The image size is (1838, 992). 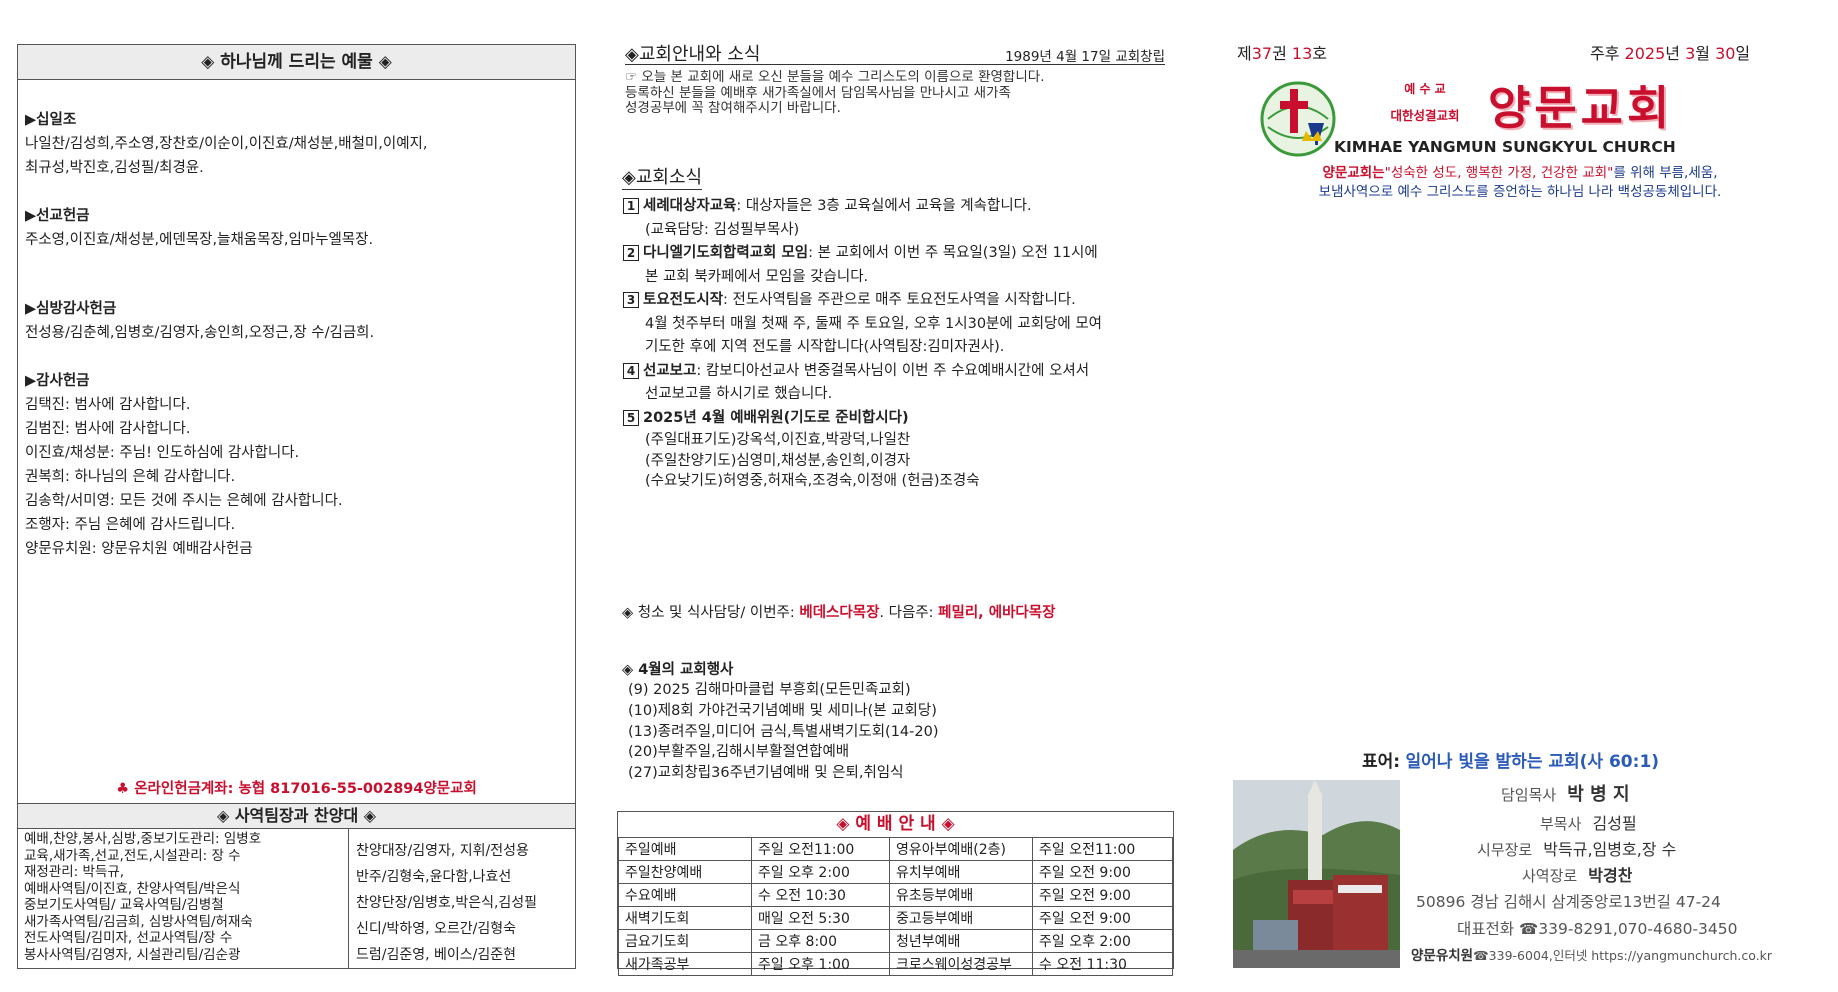 I want to click on date-year: 2025, so click(x=1645, y=53).